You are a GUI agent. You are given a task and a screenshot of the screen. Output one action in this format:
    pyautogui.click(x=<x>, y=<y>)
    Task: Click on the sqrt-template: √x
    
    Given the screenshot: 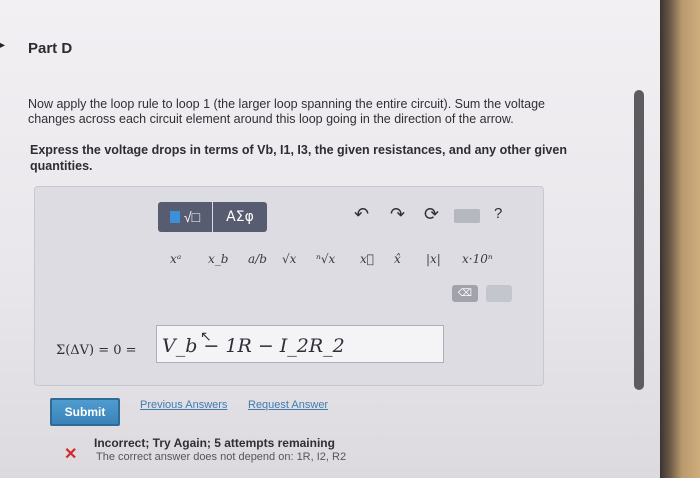 What is the action you would take?
    pyautogui.click(x=289, y=259)
    